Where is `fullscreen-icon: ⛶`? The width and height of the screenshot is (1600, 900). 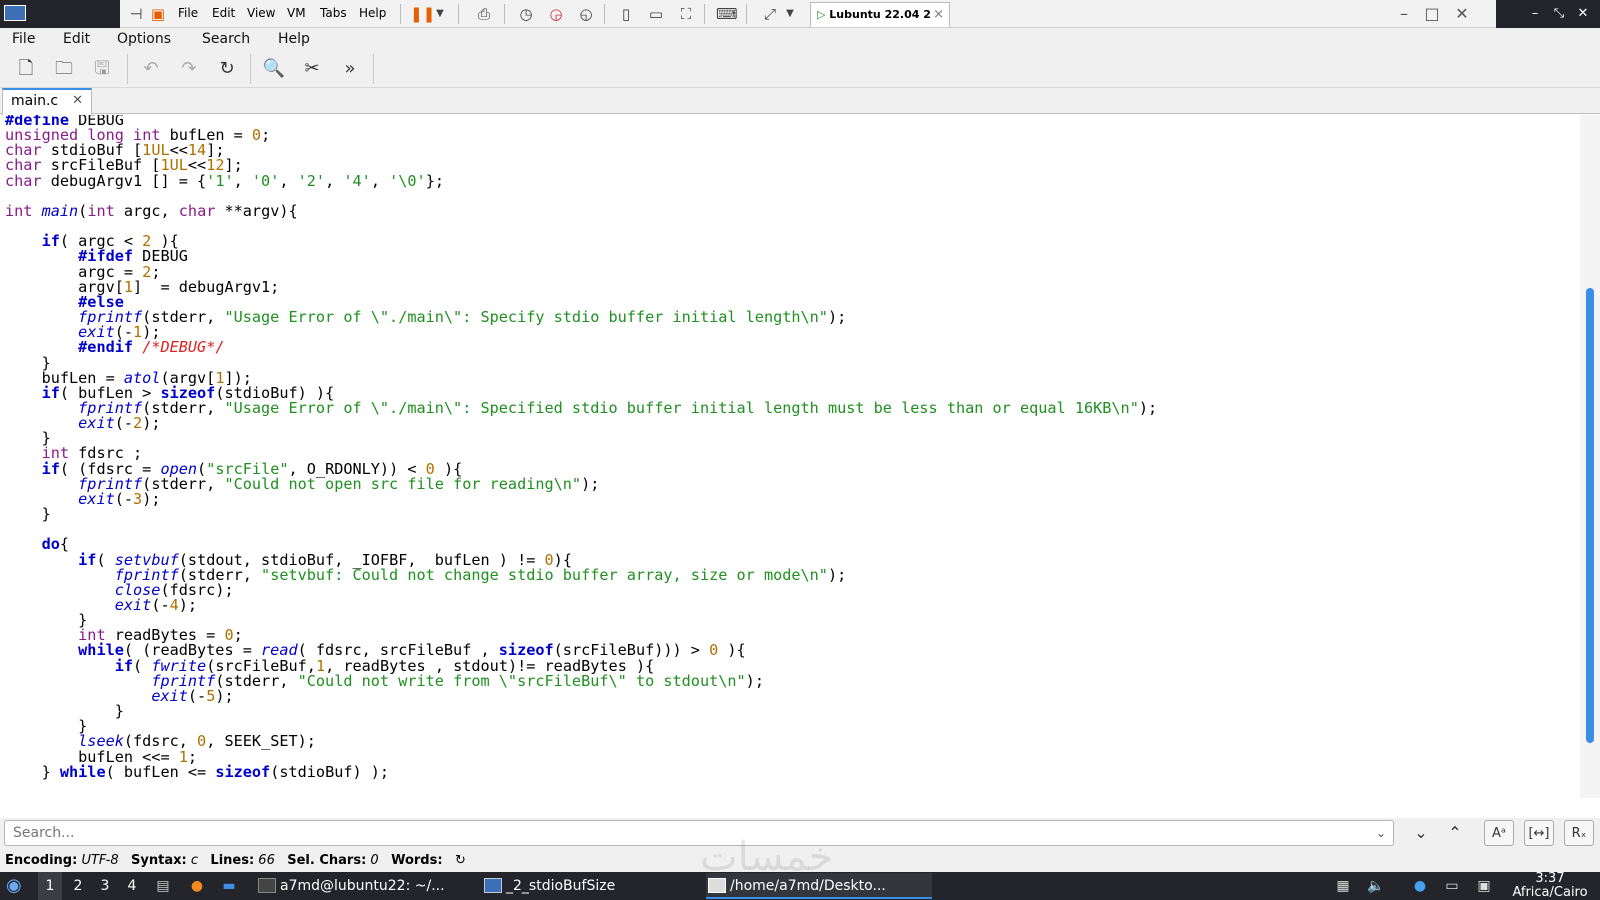 fullscreen-icon: ⛶ is located at coordinates (686, 14).